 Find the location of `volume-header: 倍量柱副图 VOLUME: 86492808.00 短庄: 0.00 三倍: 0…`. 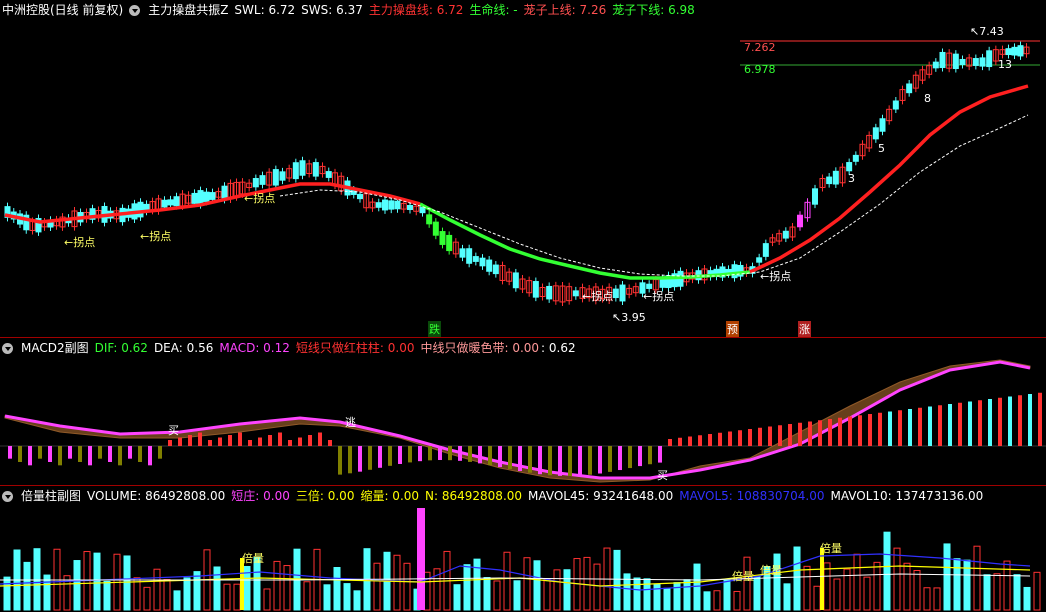

volume-header: 倍量柱副图 VOLUME: 86492808.00 短庄: 0.00 三倍: 0… is located at coordinates (491, 496).